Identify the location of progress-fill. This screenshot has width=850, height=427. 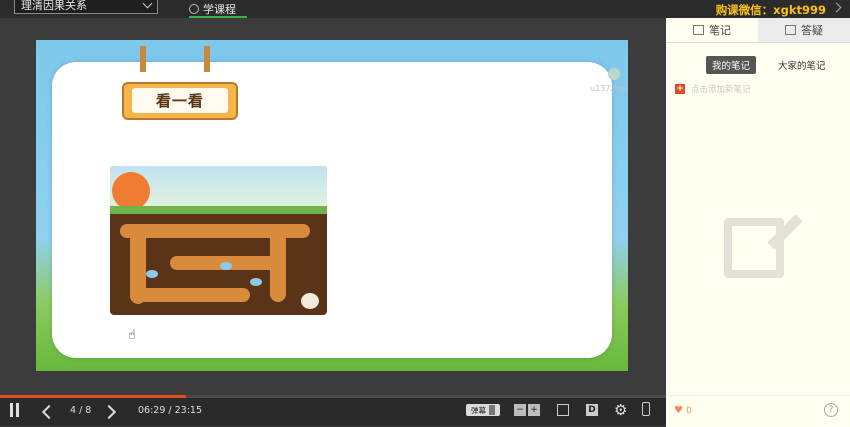
(93, 396).